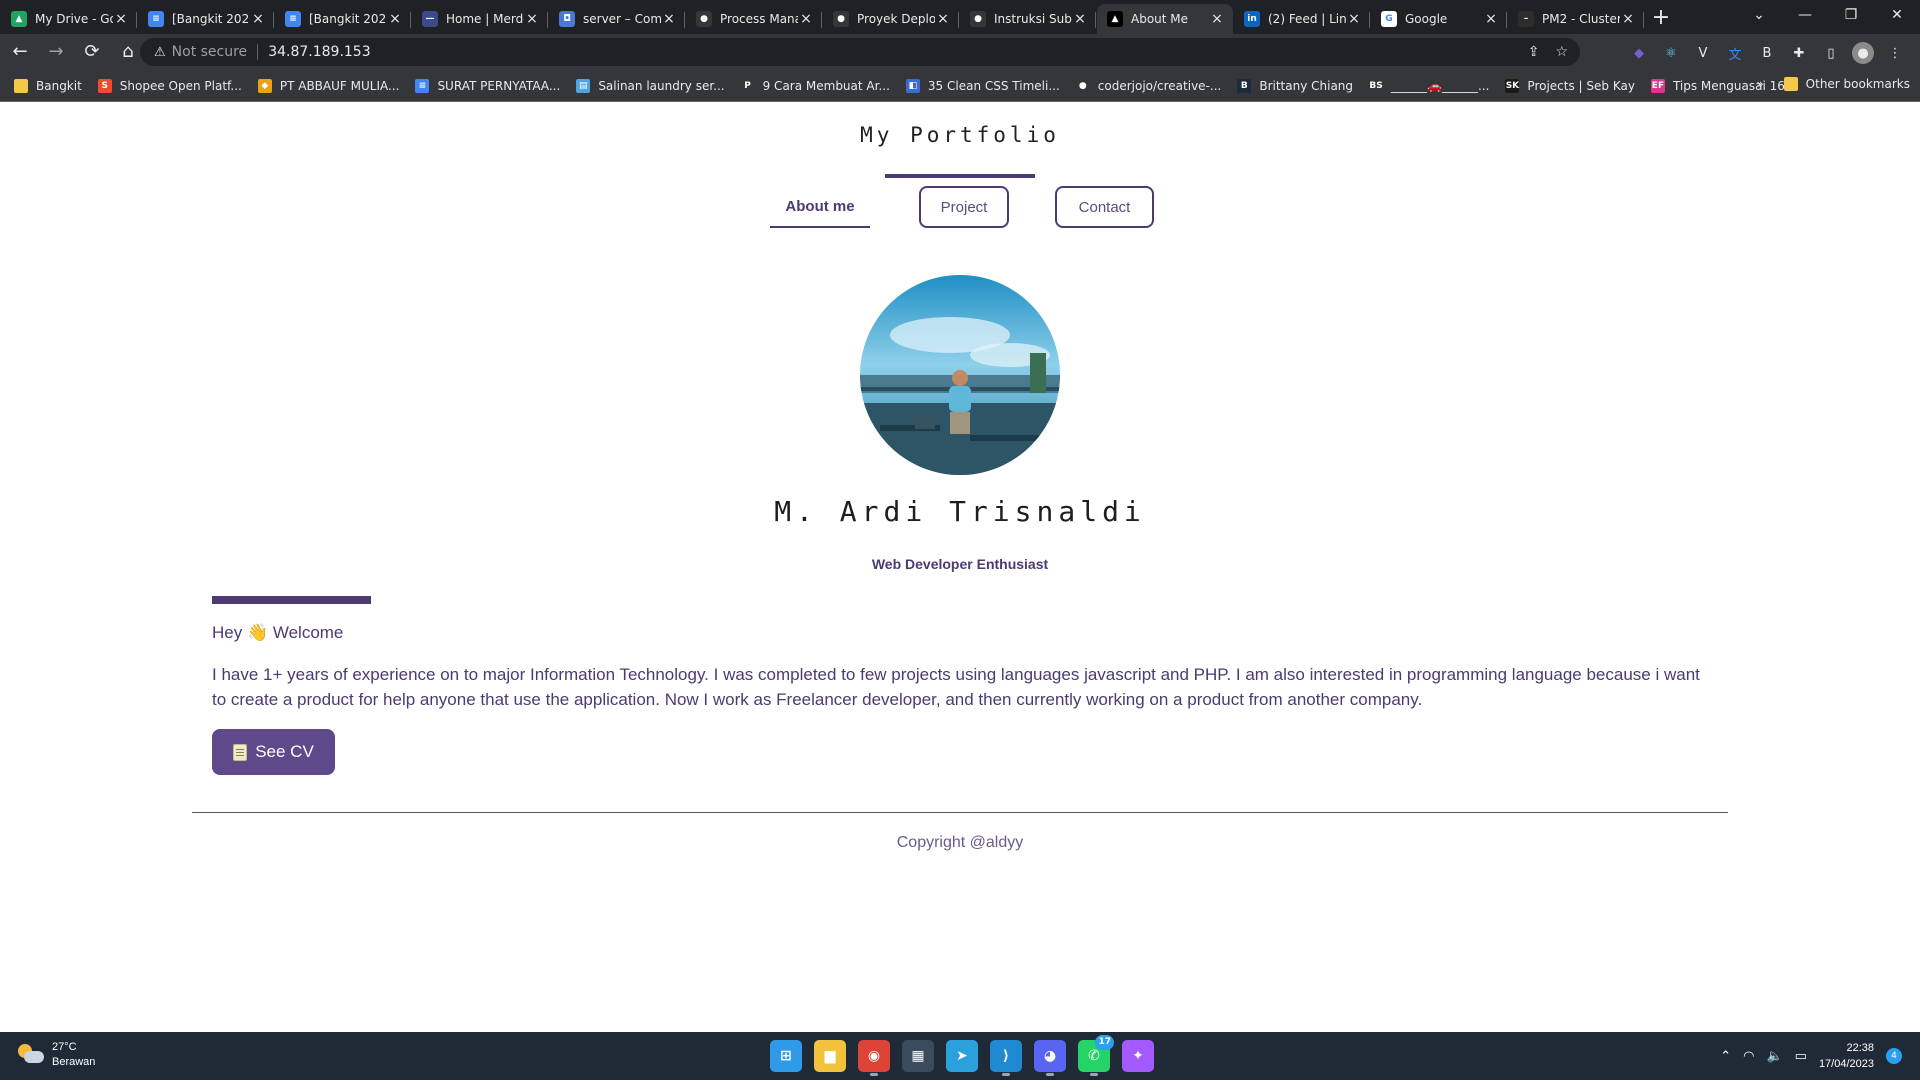 The image size is (1920, 1080). I want to click on more-bookmarks-icon: », so click(1759, 84).